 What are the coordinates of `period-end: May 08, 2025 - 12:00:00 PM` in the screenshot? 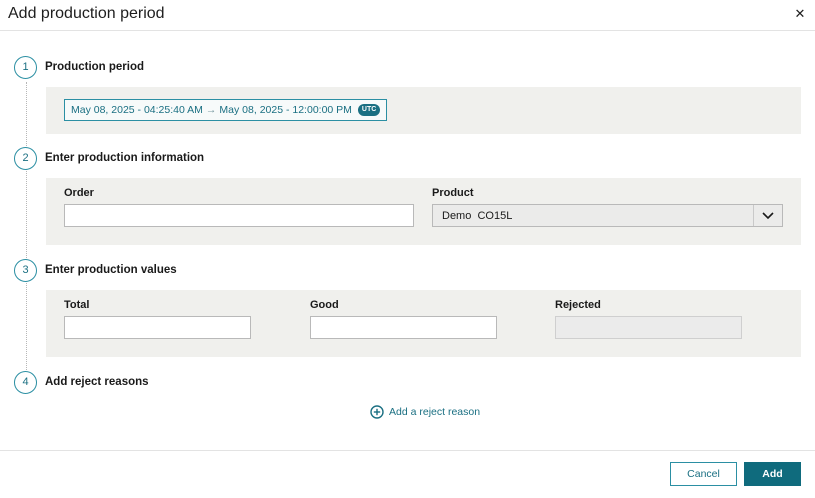 It's located at (285, 110).